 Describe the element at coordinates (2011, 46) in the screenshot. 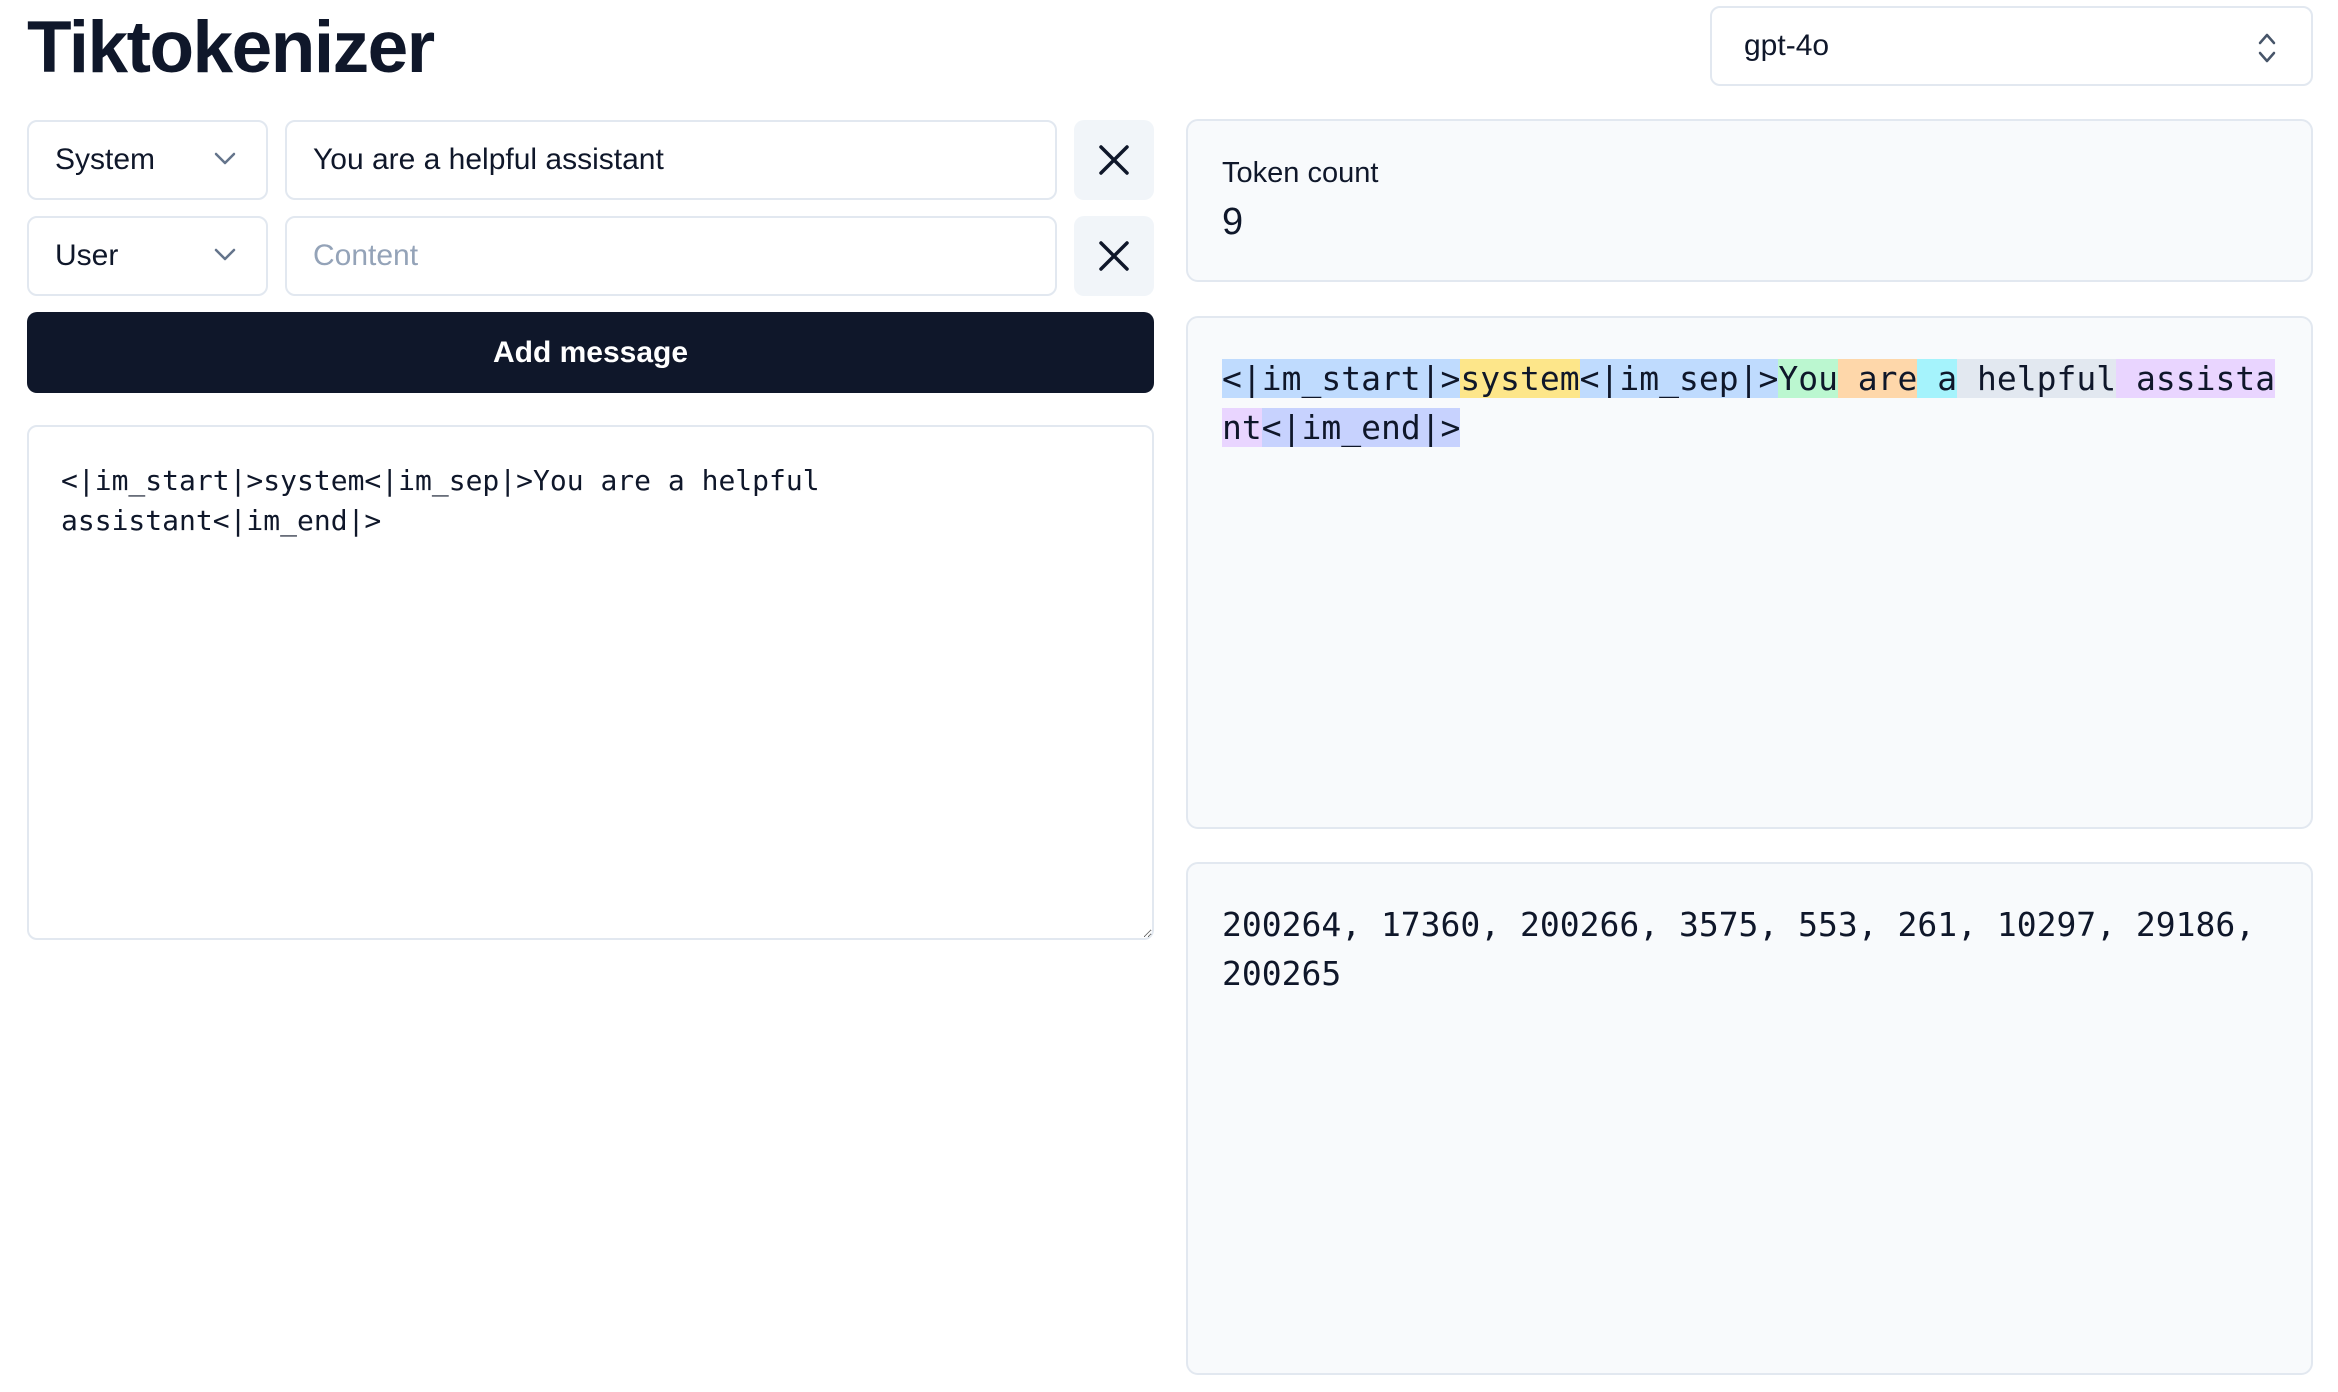

I see `model-select: gpt-4o` at that location.